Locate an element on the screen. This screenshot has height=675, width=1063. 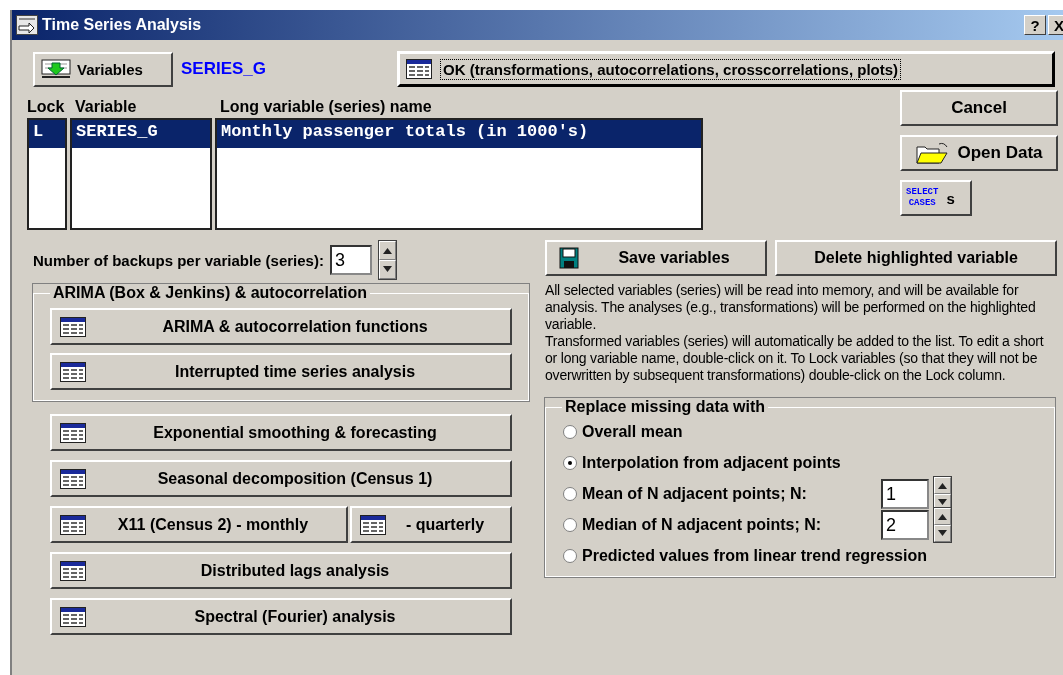
close-button: X is located at coordinates (1055, 25).